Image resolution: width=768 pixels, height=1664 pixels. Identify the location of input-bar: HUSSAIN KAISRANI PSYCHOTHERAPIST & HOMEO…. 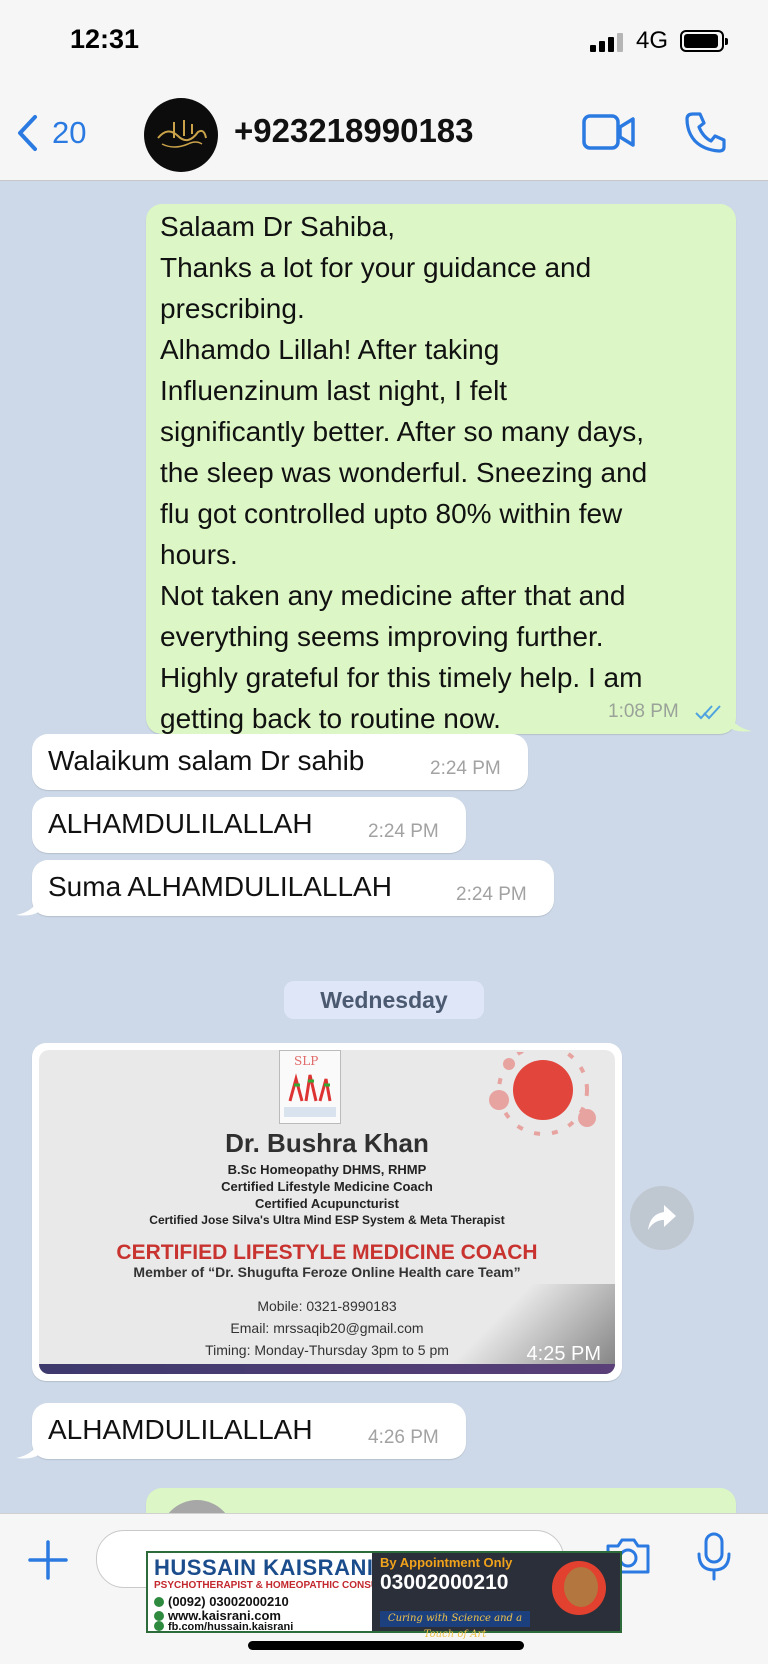
(384, 1588).